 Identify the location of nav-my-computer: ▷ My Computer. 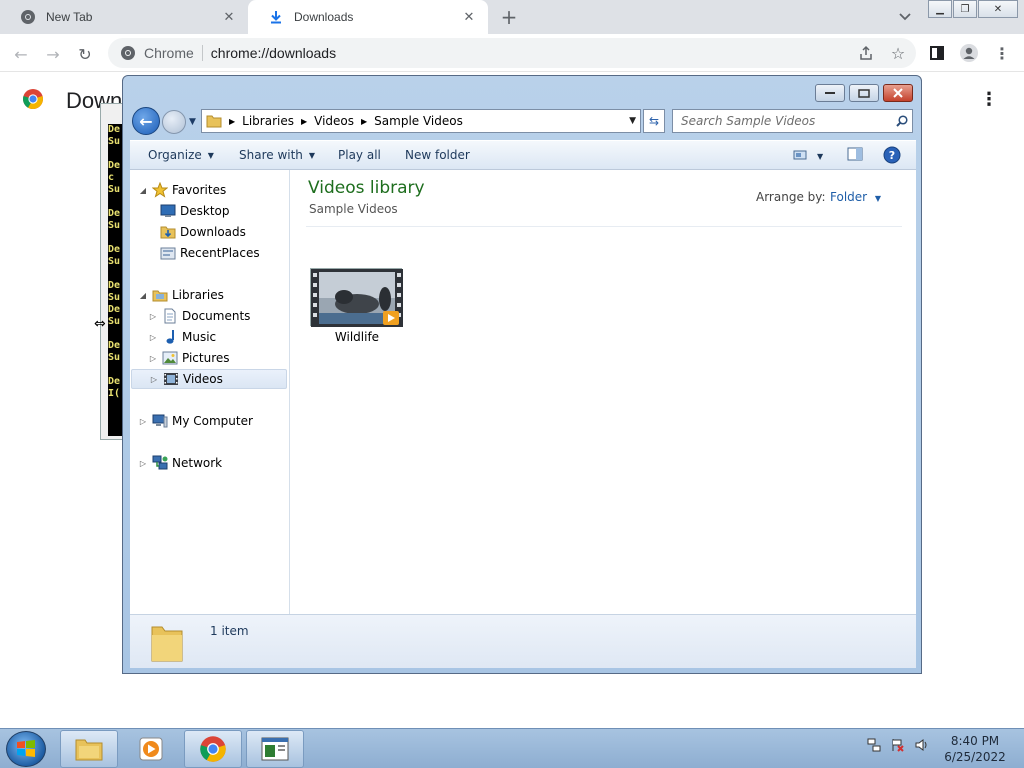
(195, 421).